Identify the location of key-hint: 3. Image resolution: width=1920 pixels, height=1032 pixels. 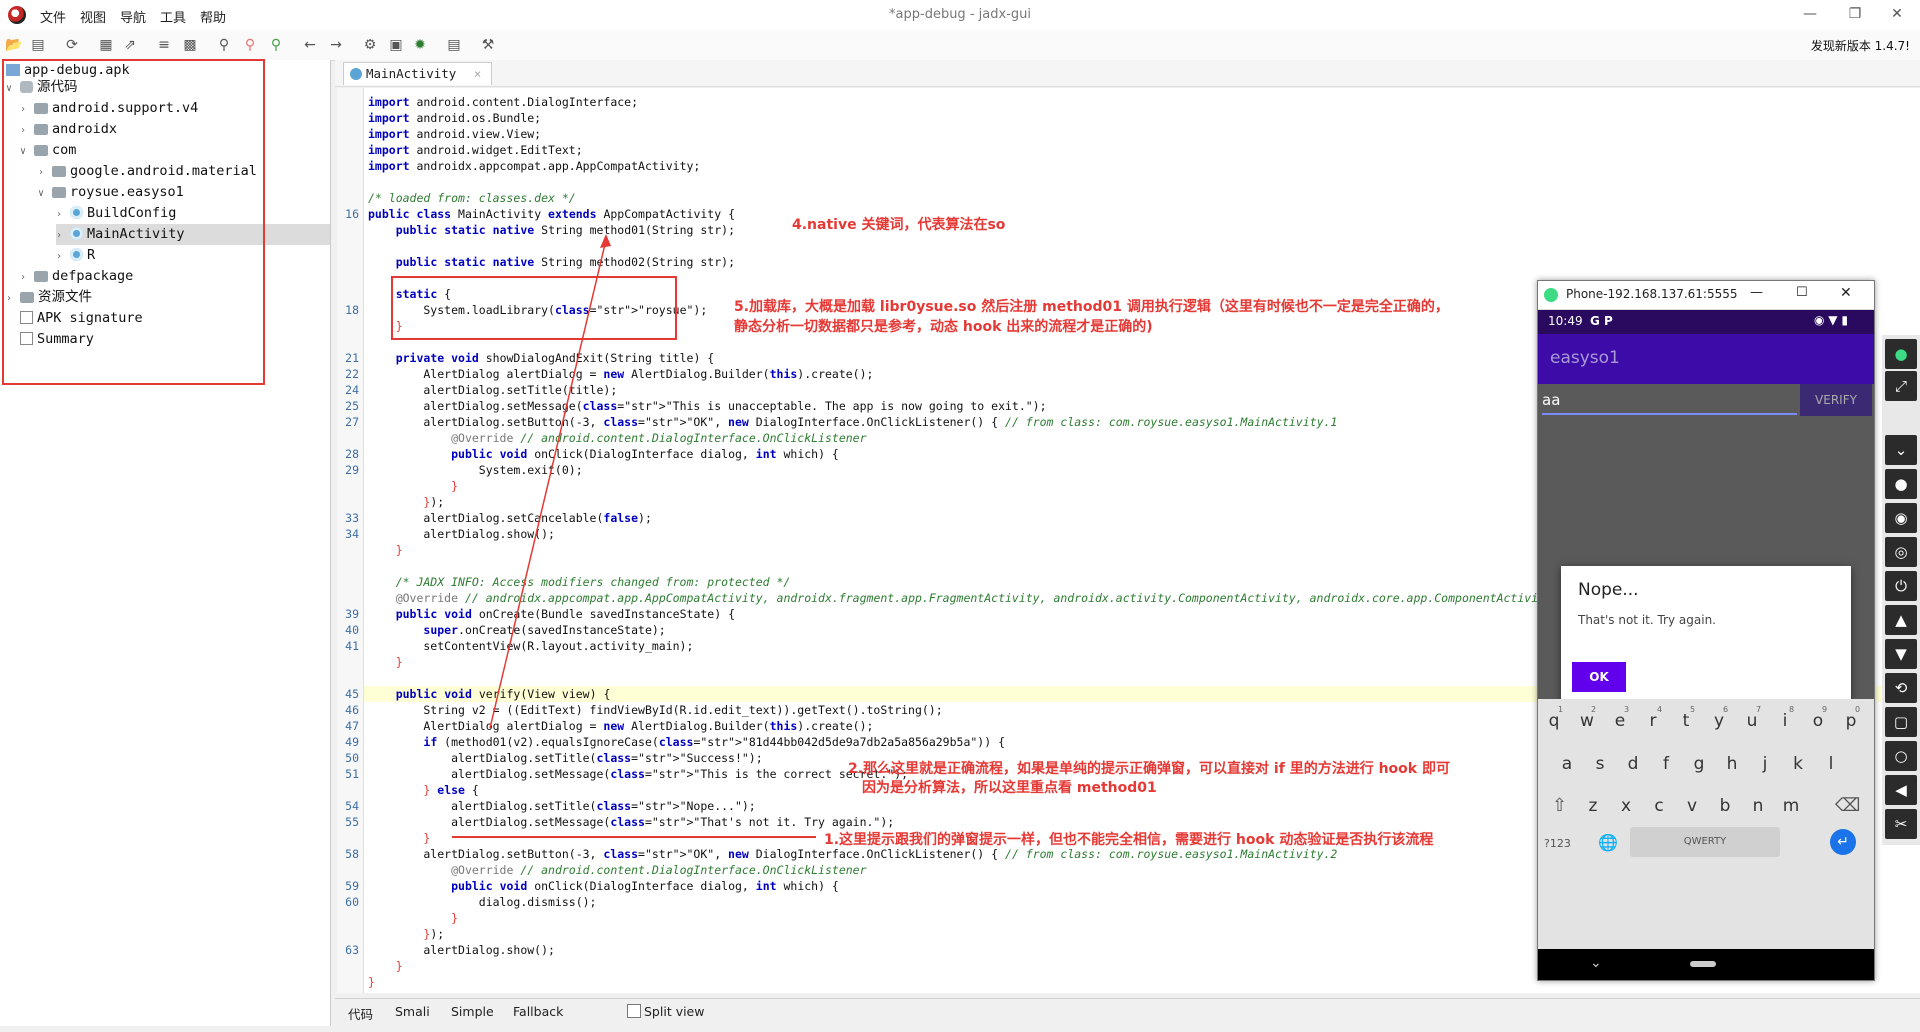
(1627, 709).